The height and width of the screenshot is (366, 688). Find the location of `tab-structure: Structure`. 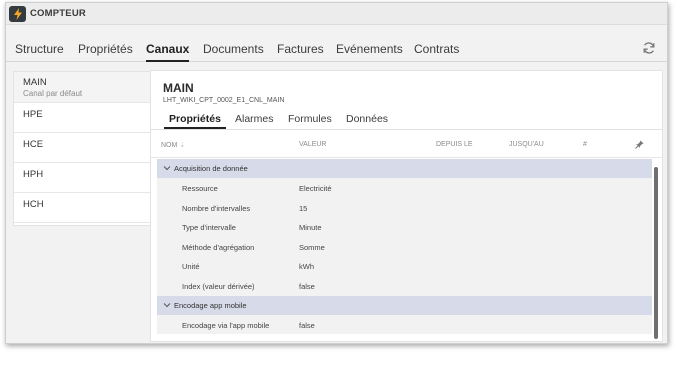

tab-structure: Structure is located at coordinates (39, 49).